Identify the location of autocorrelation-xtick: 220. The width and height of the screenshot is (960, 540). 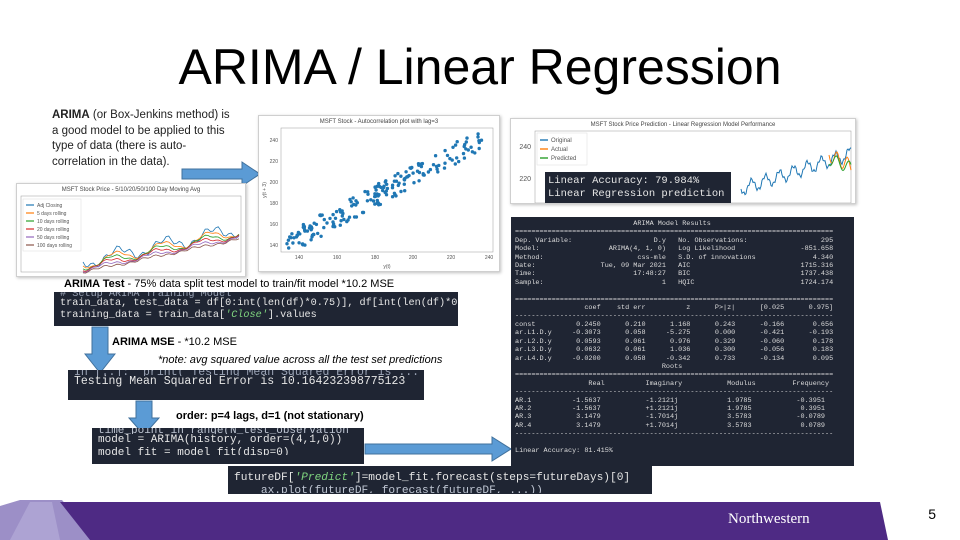
(451, 258).